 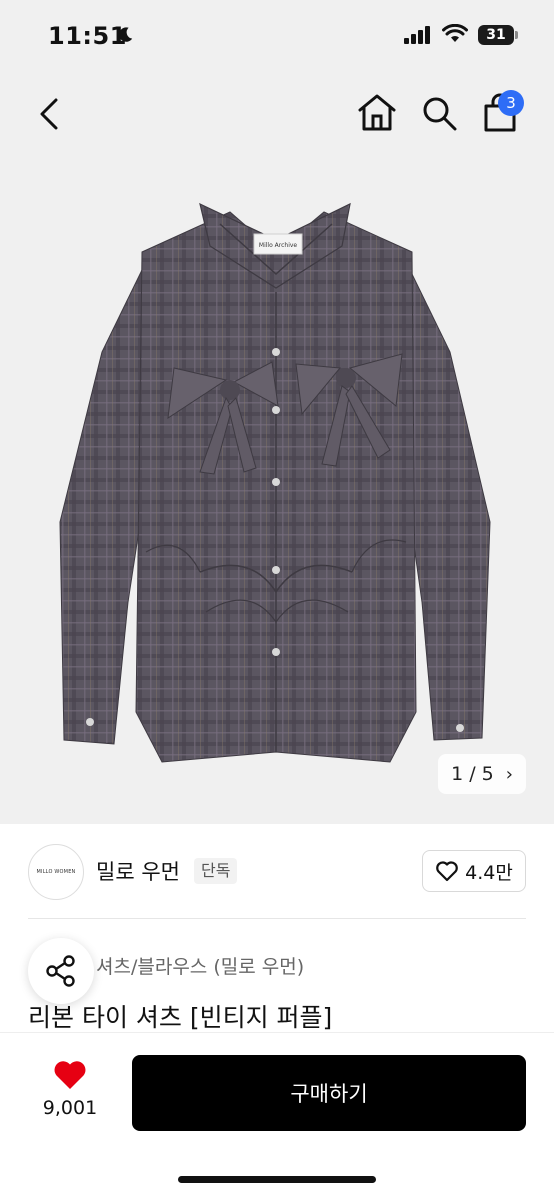 What do you see at coordinates (509, 774) in the screenshot?
I see `chevron-right-icon: ›` at bounding box center [509, 774].